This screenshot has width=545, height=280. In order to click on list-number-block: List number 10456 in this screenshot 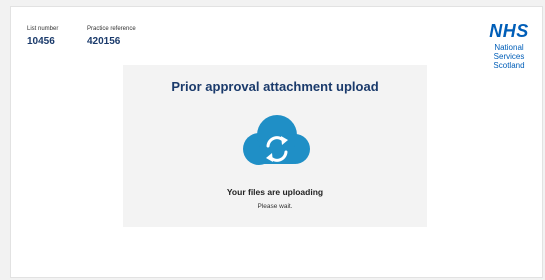, I will do `click(42, 37)`.